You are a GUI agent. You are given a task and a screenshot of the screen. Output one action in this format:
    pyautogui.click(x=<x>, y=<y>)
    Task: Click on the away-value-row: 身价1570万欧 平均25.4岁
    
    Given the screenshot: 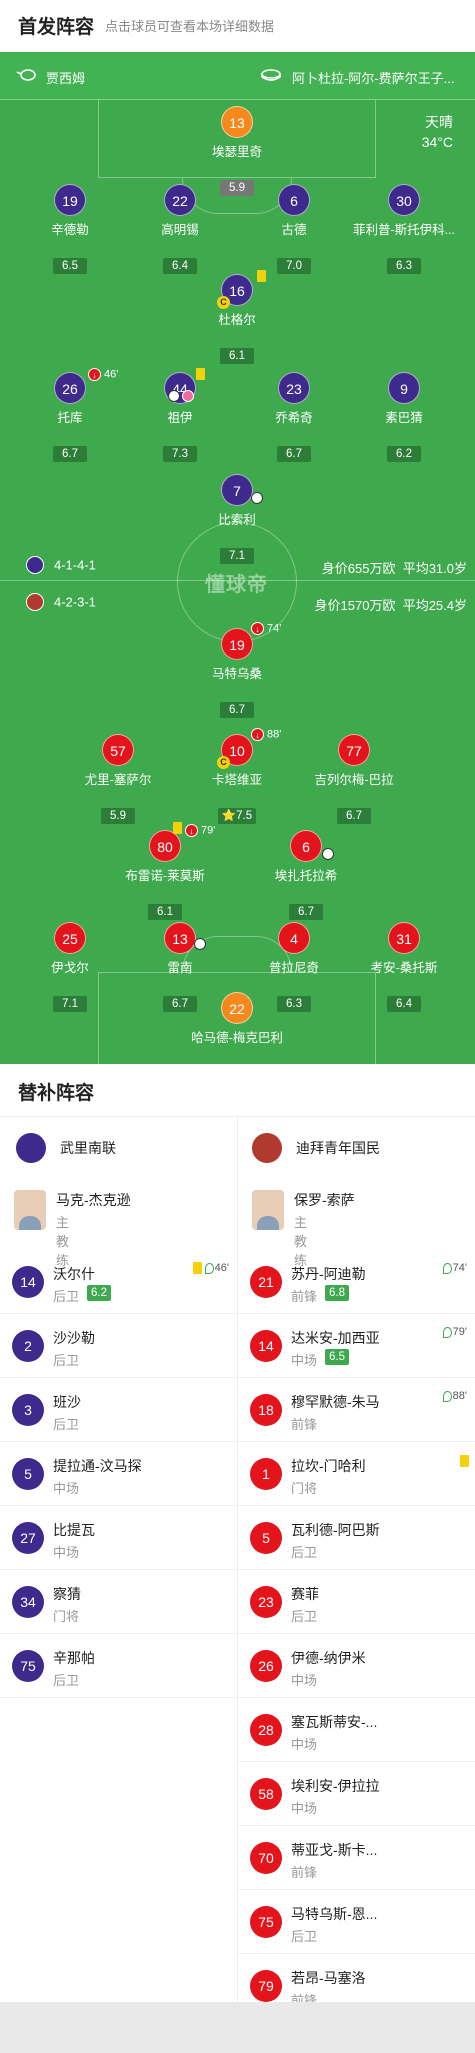 What is the action you would take?
    pyautogui.click(x=391, y=604)
    